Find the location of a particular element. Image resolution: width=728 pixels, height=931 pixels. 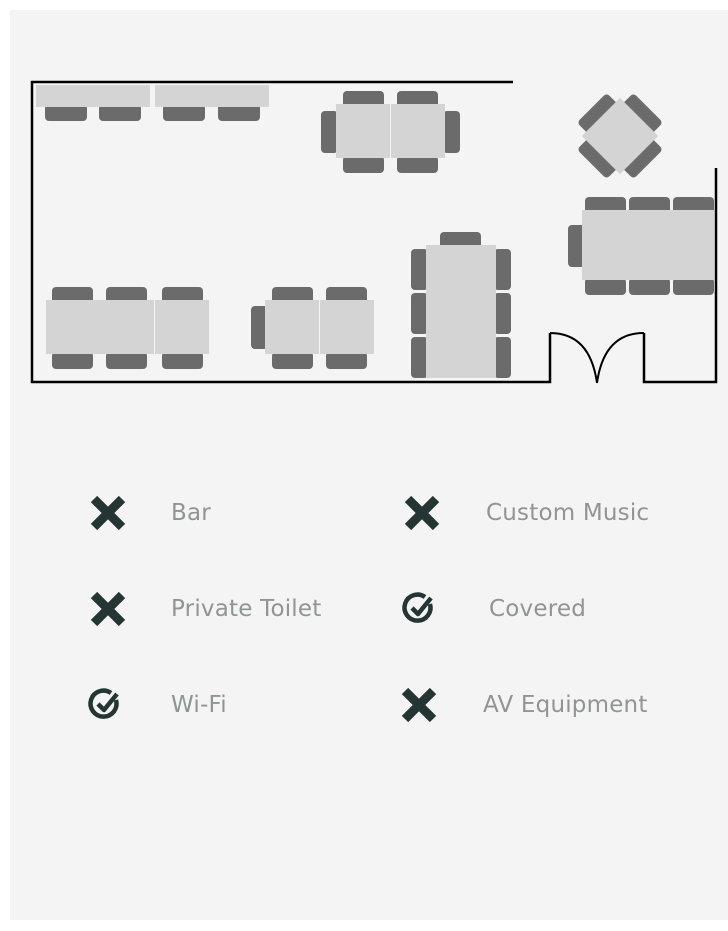

amenity-av-equipment: AV Equipment is located at coordinates (522, 705).